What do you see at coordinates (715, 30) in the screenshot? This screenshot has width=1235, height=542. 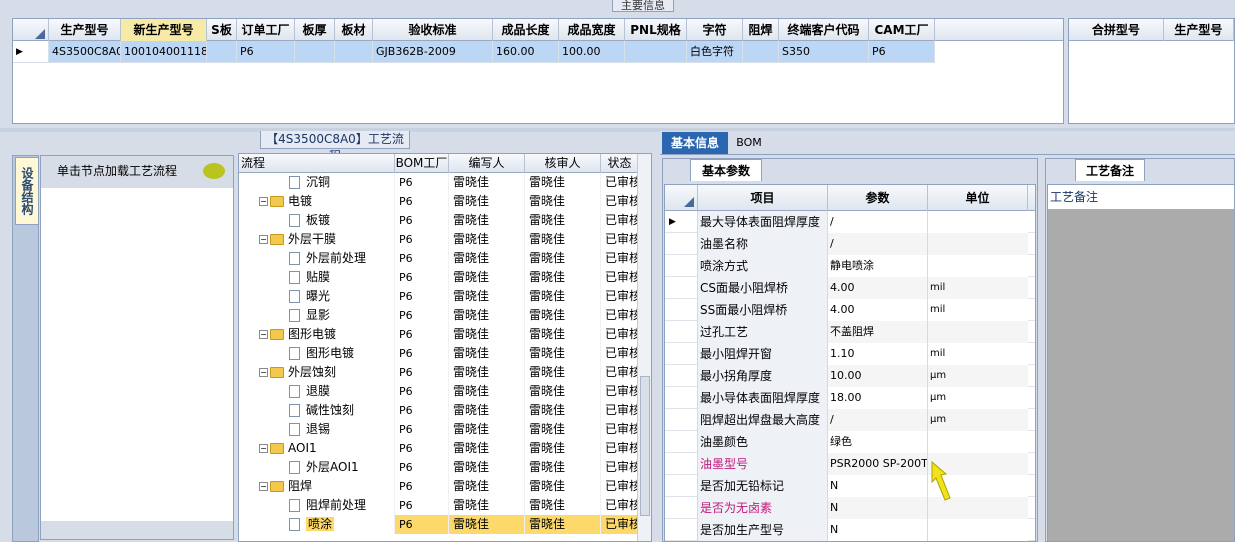 I see `orders-col-header: 字符` at bounding box center [715, 30].